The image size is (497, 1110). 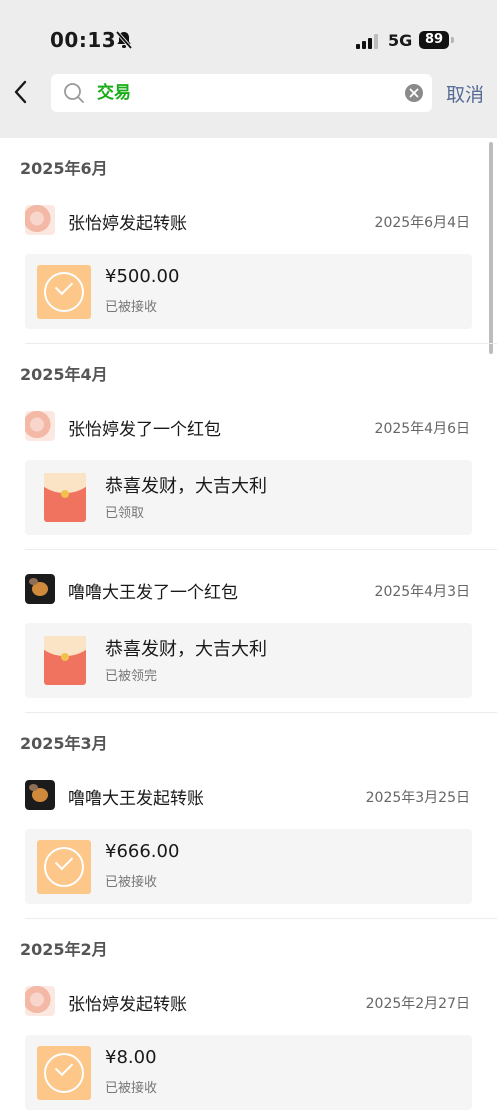 What do you see at coordinates (131, 1057) in the screenshot?
I see `transfer-amount: ¥8.00` at bounding box center [131, 1057].